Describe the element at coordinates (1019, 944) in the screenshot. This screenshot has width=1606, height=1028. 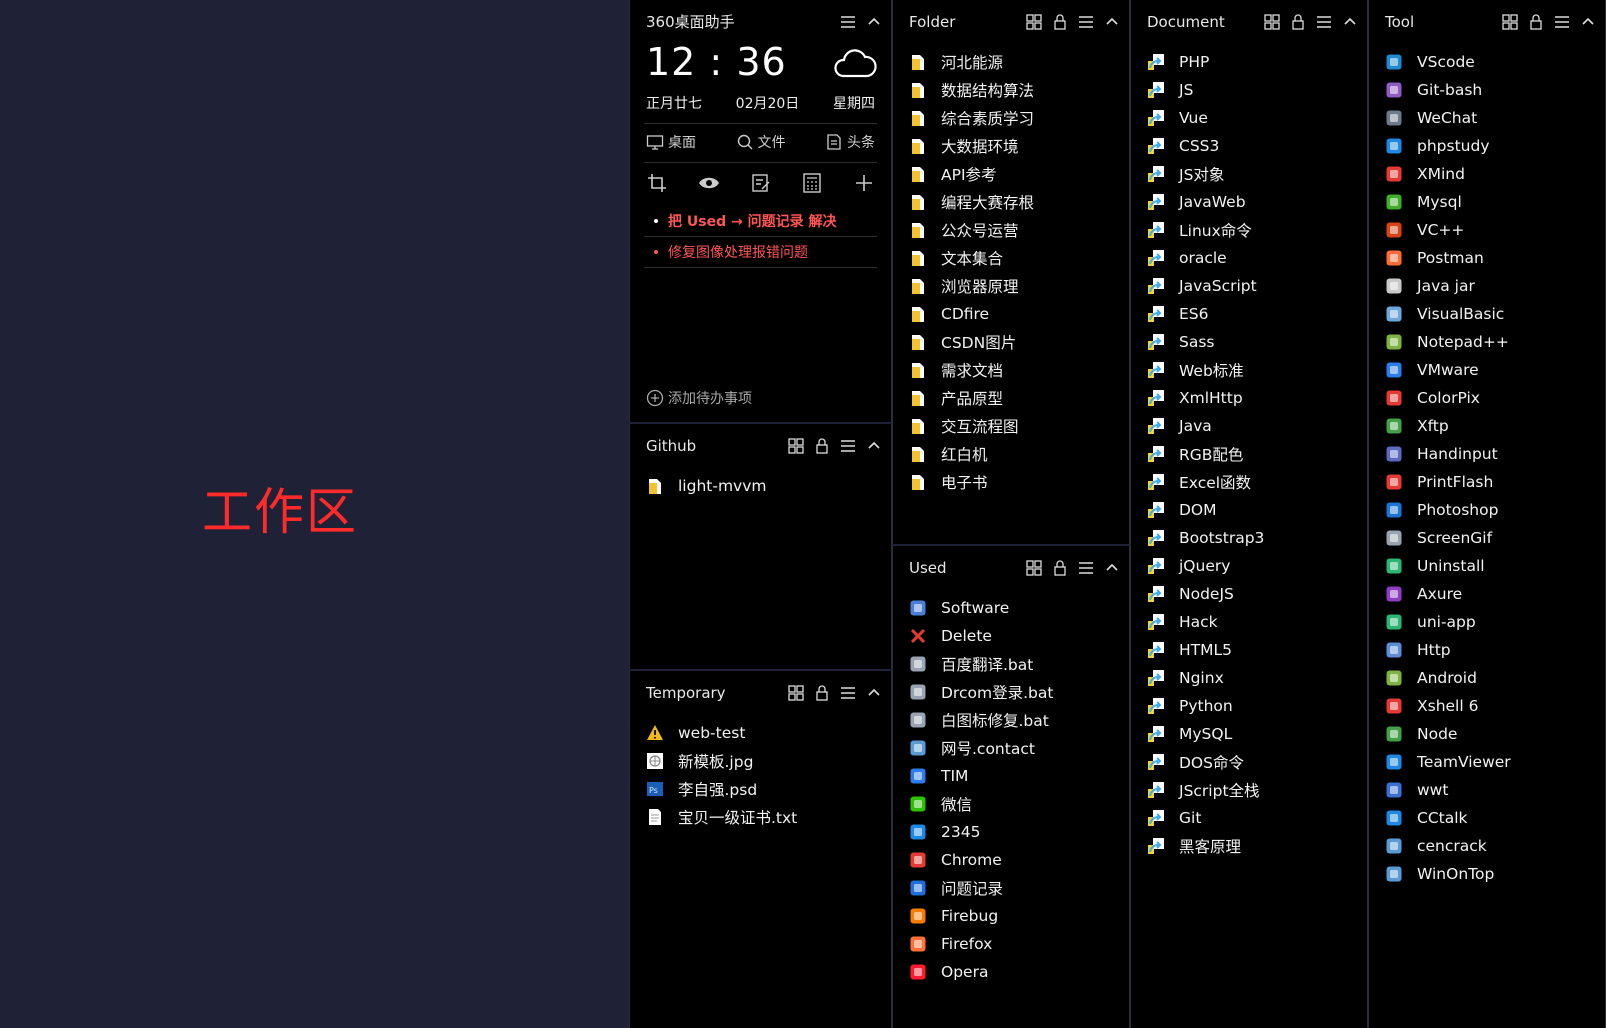
I see `list-item: Firefox` at that location.